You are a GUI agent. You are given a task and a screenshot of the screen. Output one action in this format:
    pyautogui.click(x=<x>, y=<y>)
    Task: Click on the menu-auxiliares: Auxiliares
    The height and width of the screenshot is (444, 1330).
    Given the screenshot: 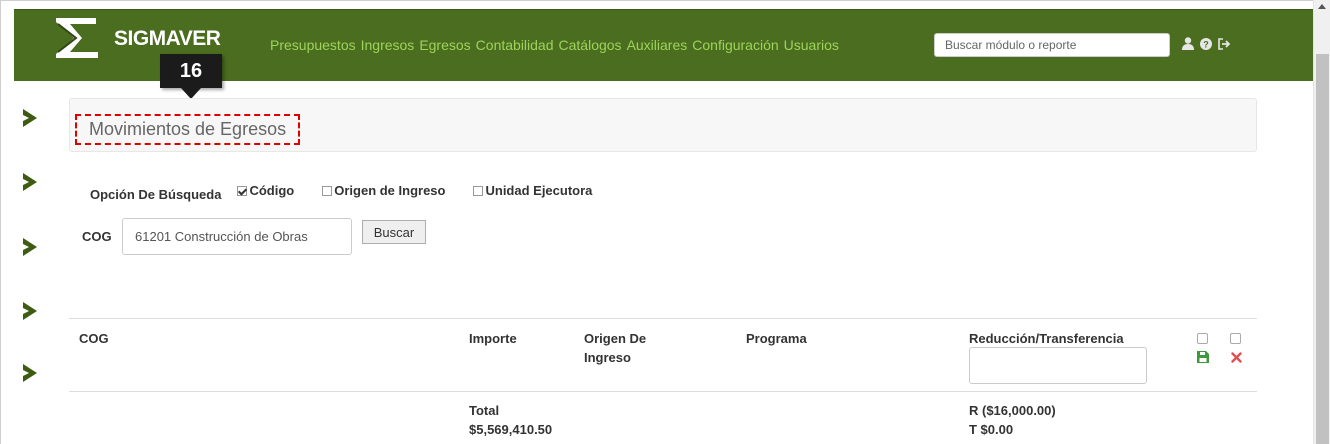 What is the action you would take?
    pyautogui.click(x=657, y=45)
    